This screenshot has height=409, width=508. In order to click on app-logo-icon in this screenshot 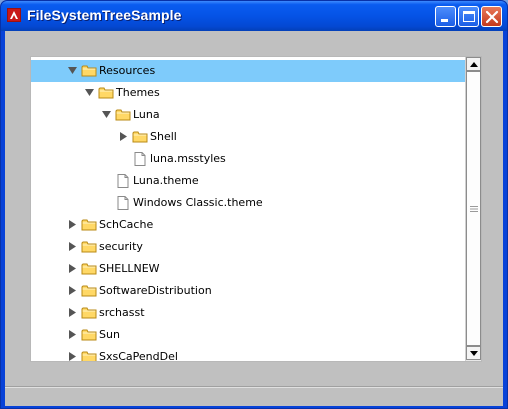, I will do `click(14, 15)`.